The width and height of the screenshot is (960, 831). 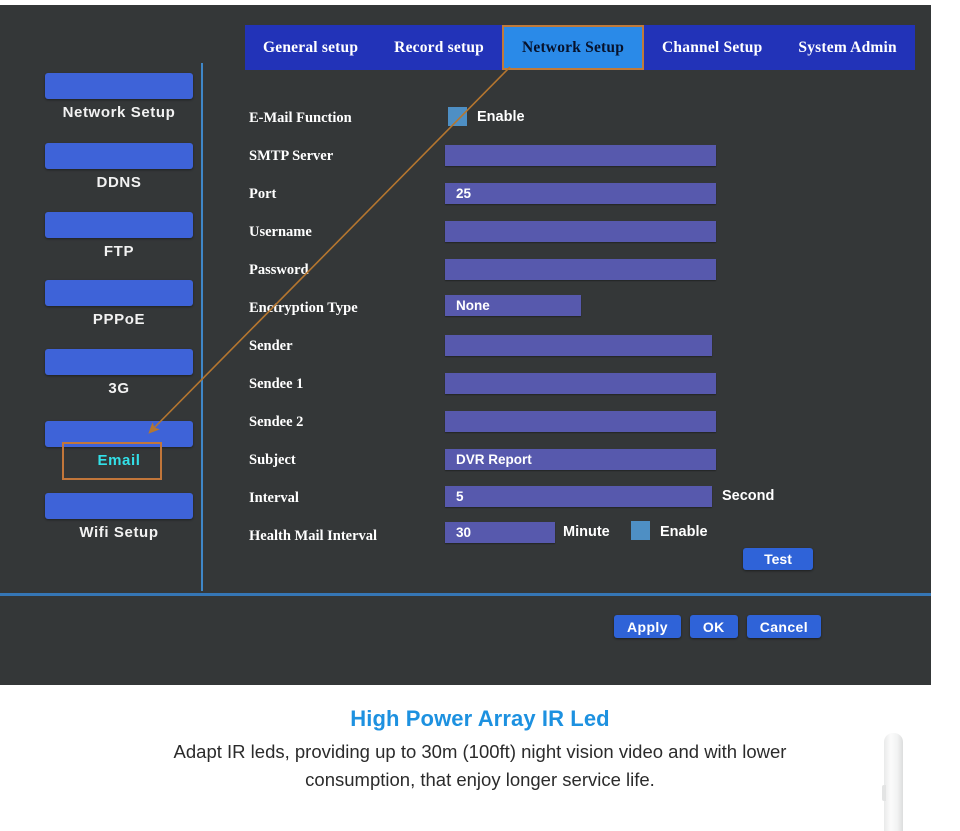 What do you see at coordinates (500, 532) in the screenshot?
I see `health-mail-interval-input: 30` at bounding box center [500, 532].